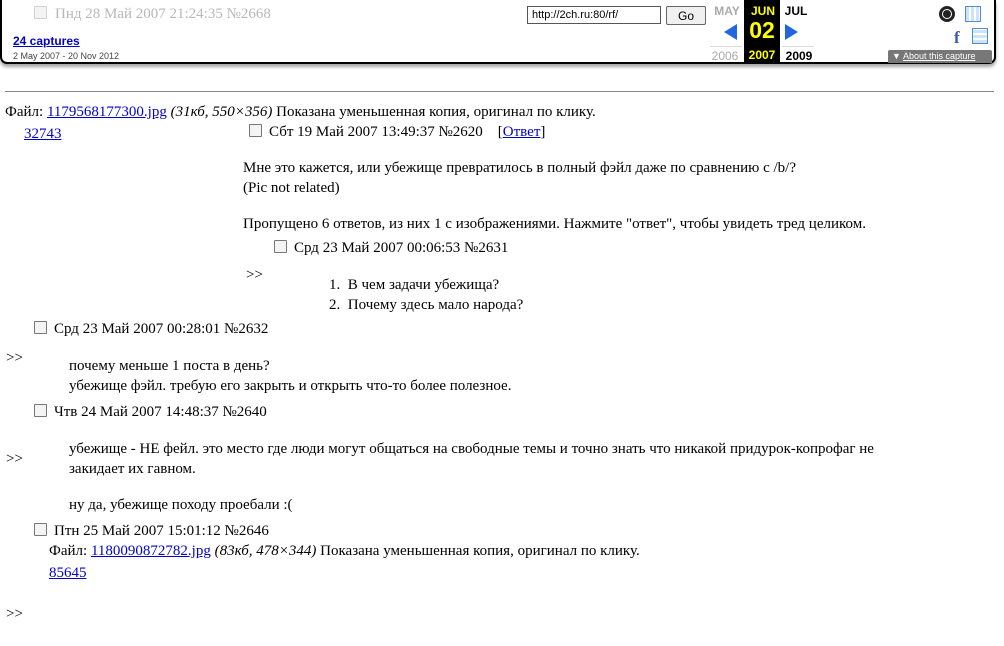 The width and height of the screenshot is (1004, 646). What do you see at coordinates (686, 15) in the screenshot?
I see `go-button: Go` at bounding box center [686, 15].